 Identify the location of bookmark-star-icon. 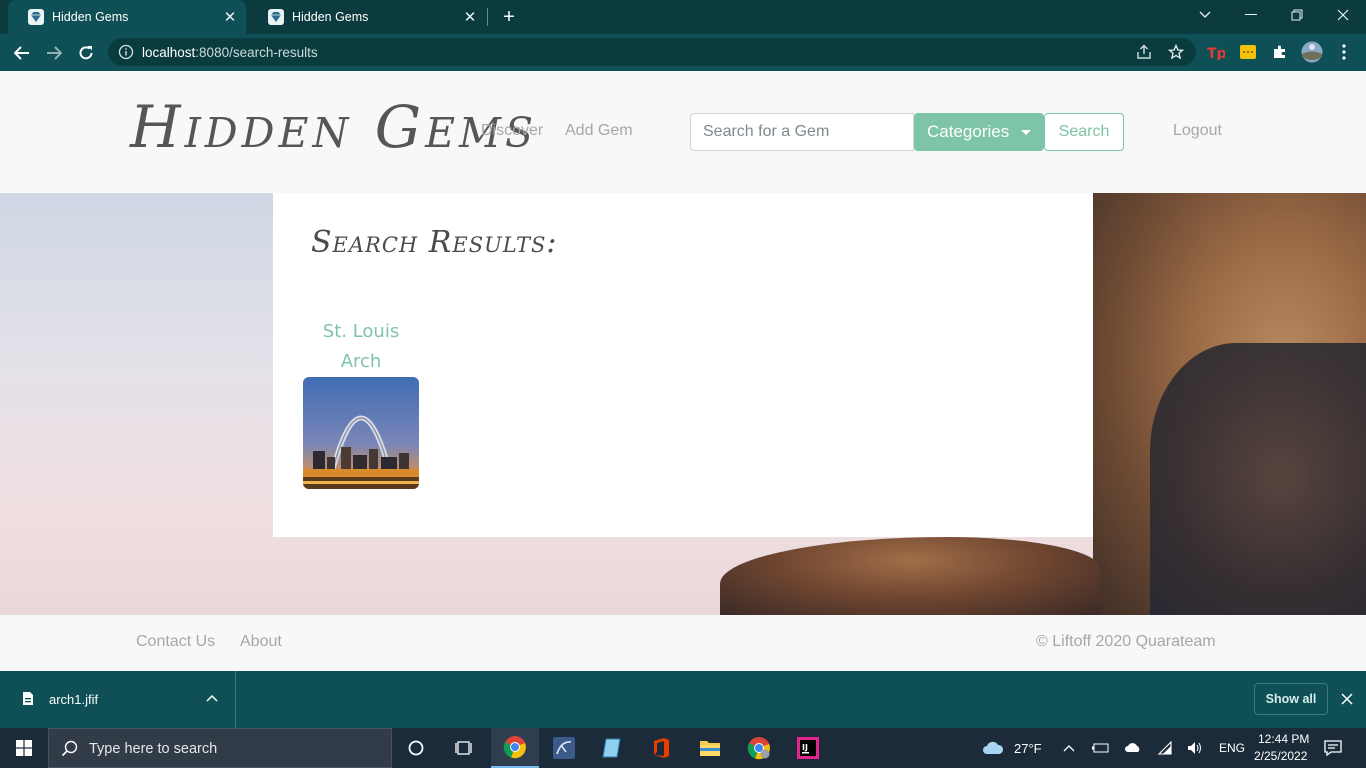
(1176, 52).